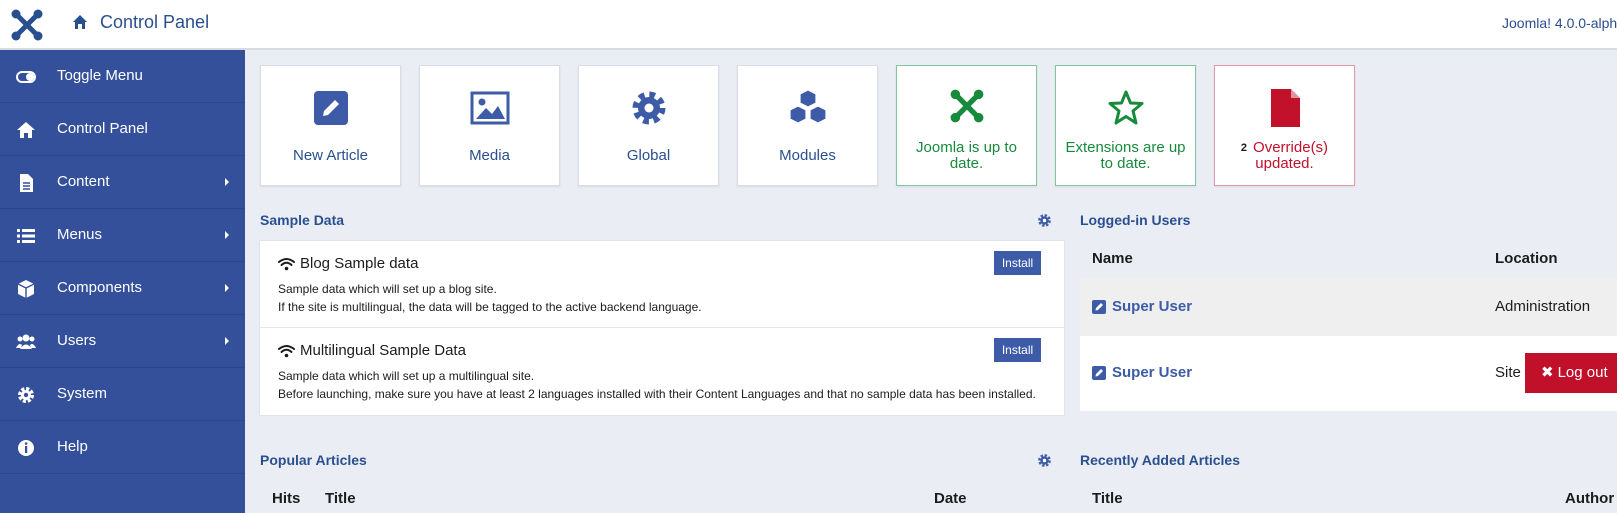 The height and width of the screenshot is (513, 1617). I want to click on sidebar-item-components: Components, so click(122, 288).